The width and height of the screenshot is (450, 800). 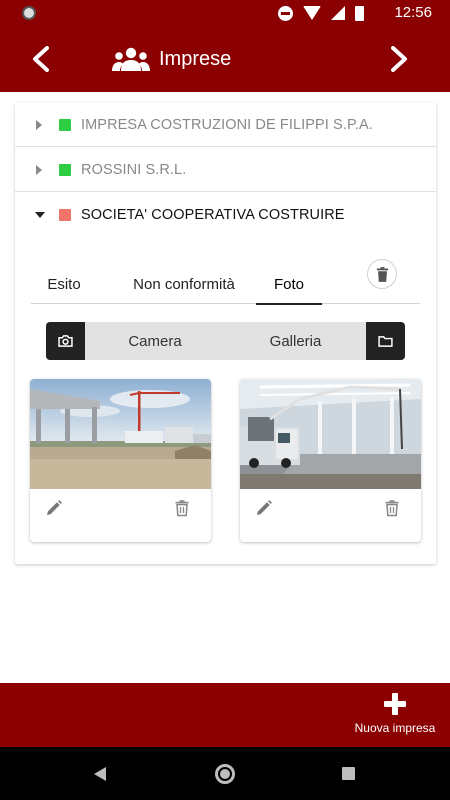 I want to click on bottom-bar: Nuova impresa, so click(x=225, y=715).